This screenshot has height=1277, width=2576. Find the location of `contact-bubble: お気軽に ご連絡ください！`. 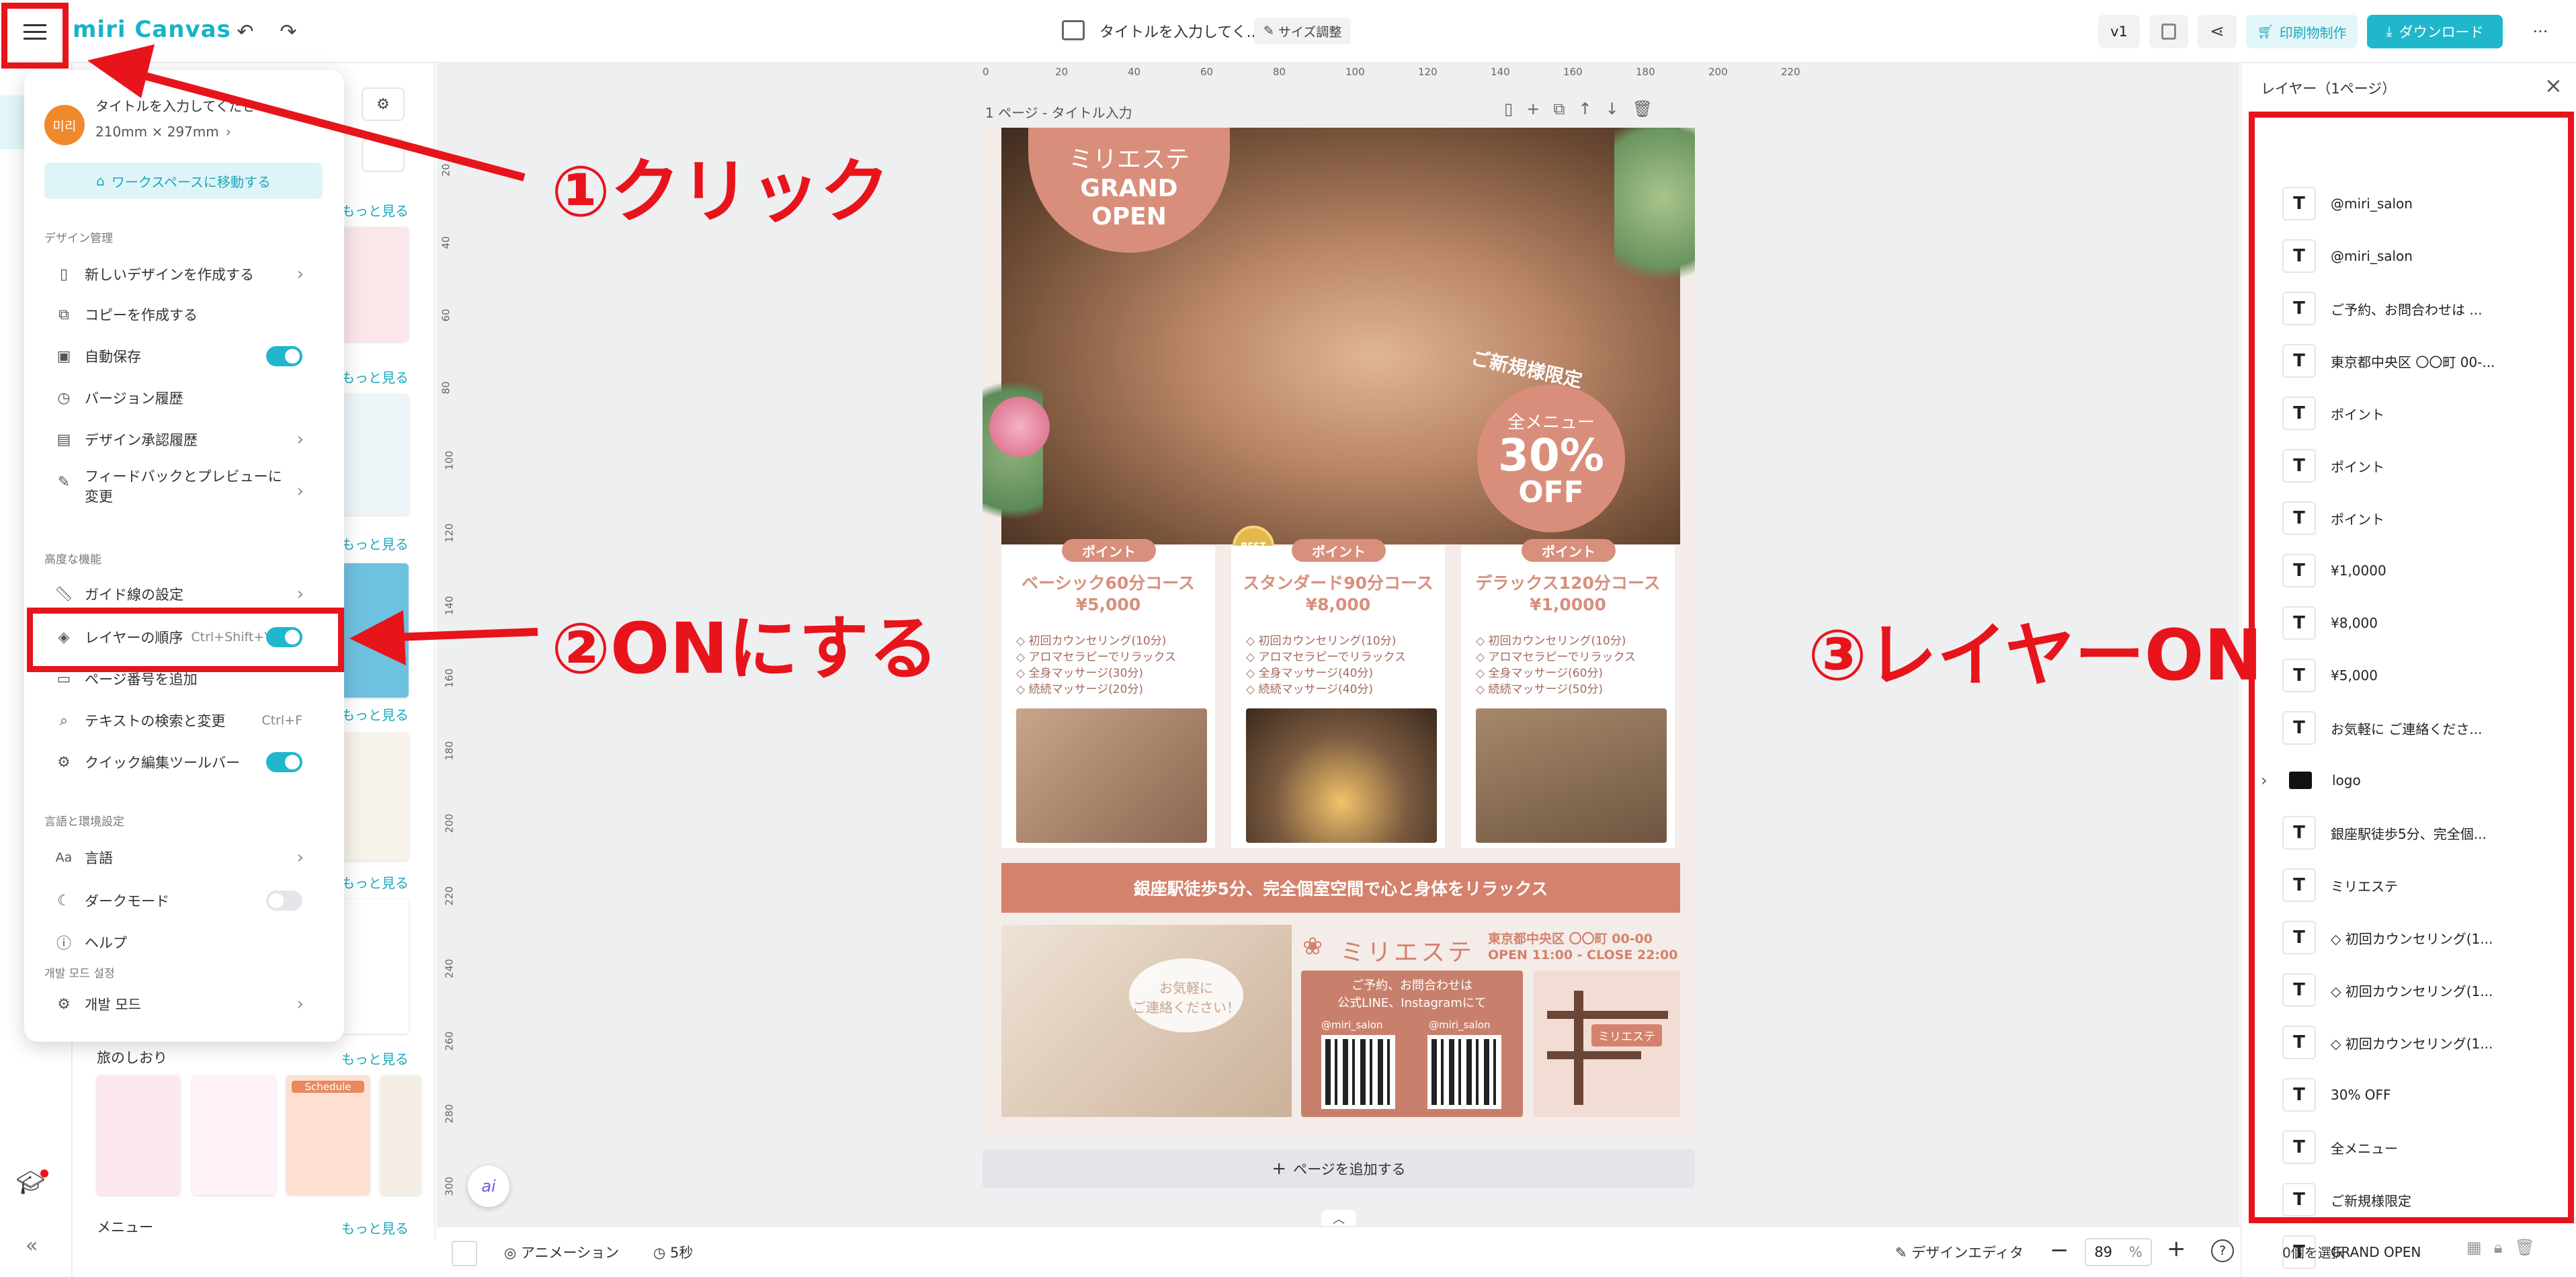

contact-bubble: お気軽に ご連絡ください！ is located at coordinates (1186, 995).